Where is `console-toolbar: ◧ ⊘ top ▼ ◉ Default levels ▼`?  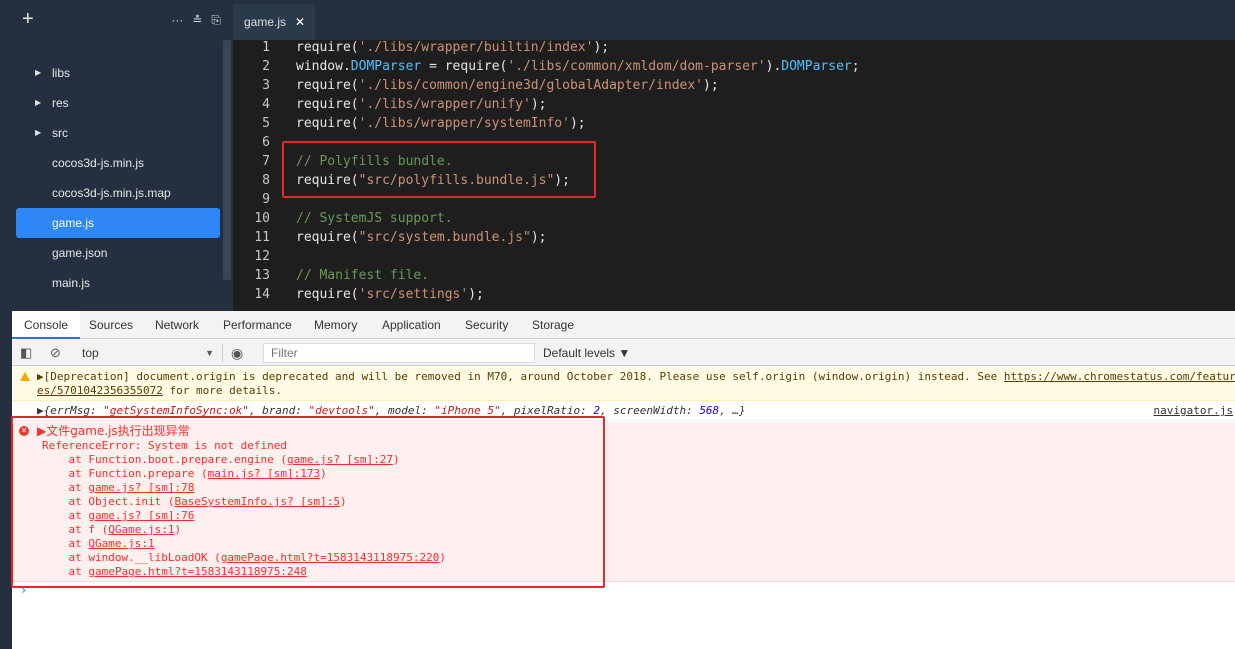
console-toolbar: ◧ ⊘ top ▼ ◉ Default levels ▼ is located at coordinates (623, 353).